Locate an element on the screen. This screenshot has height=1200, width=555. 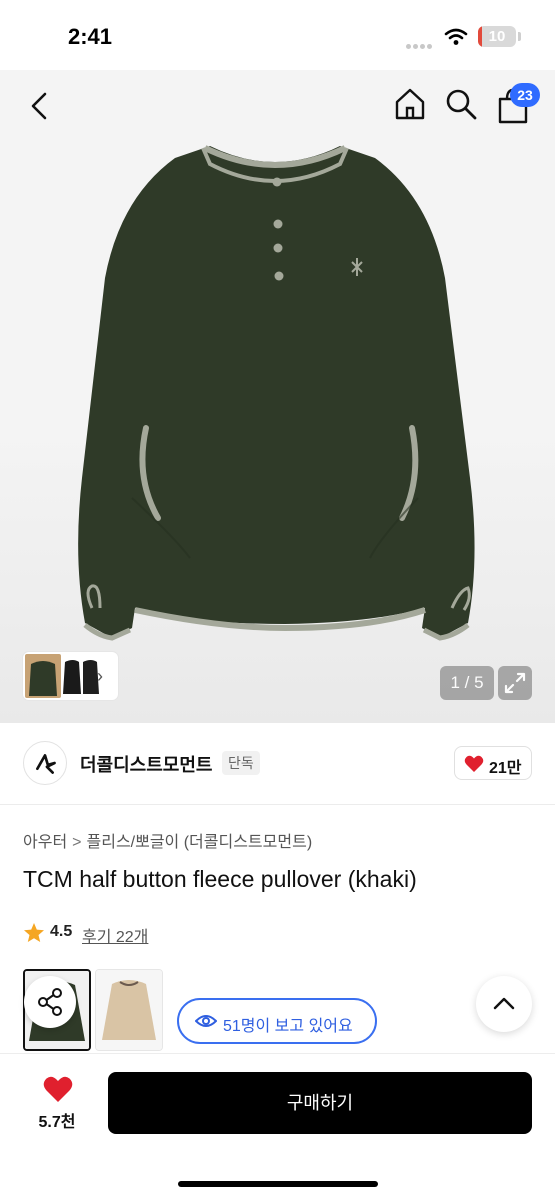
battery-cap is located at coordinates (519, 36).